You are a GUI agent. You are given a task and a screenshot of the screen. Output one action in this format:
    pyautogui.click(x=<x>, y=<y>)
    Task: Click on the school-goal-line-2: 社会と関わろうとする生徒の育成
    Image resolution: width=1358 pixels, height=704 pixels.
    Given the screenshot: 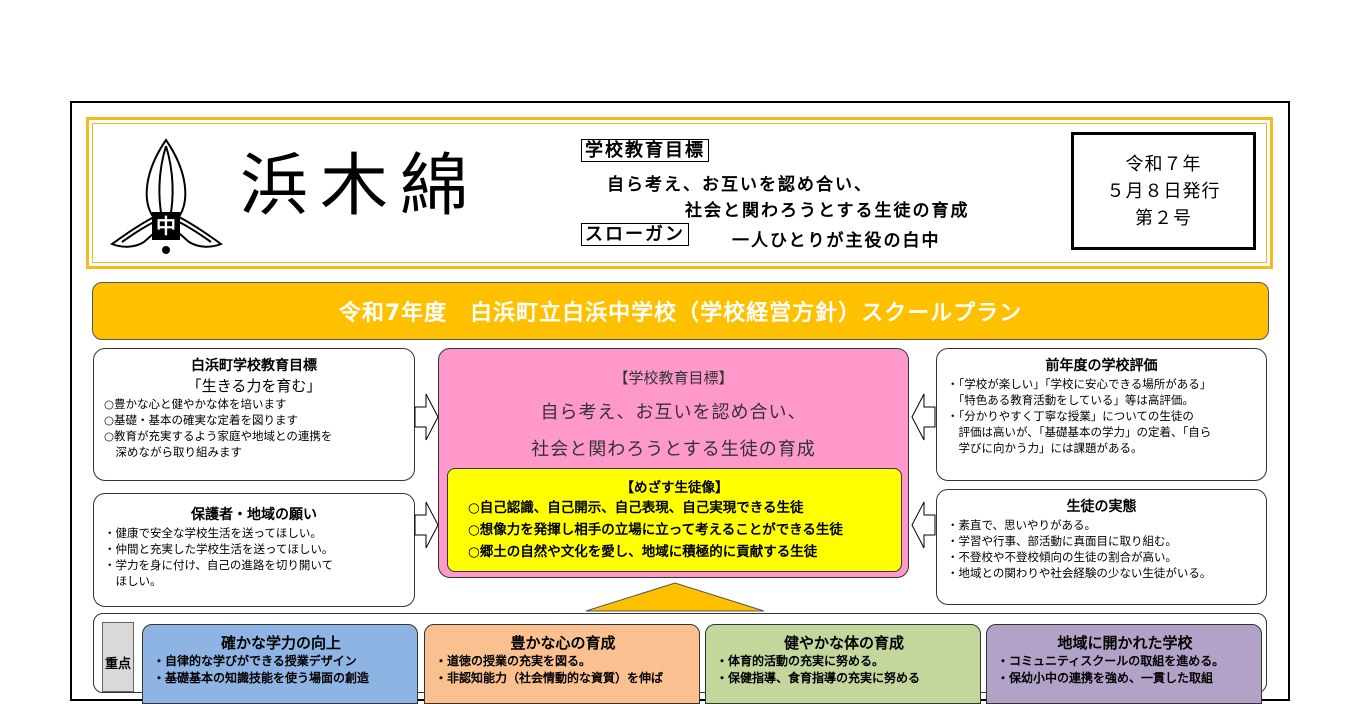 What is the action you would take?
    pyautogui.click(x=673, y=449)
    